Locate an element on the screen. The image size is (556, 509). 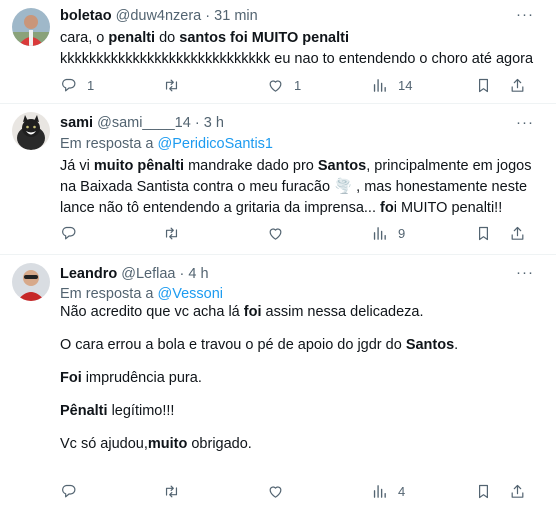
text-segment: obrigado. is located at coordinates (219, 444).